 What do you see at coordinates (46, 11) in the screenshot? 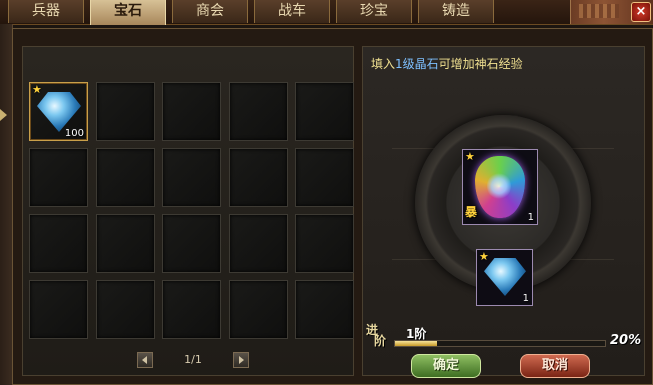
I see `tab-weapons: 兵器` at bounding box center [46, 11].